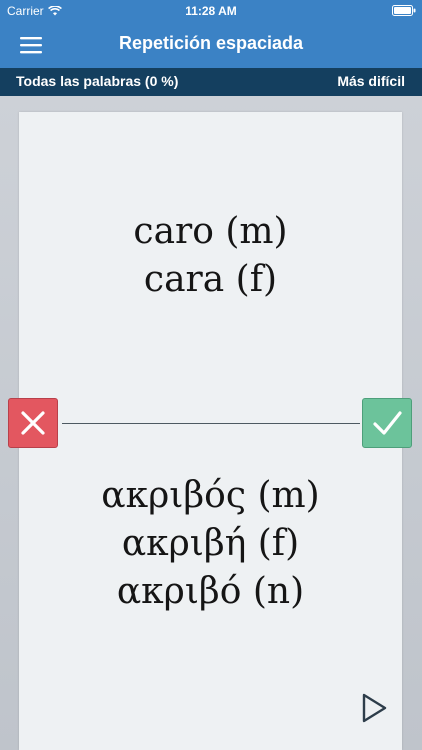  I want to click on back-line: ακριβή (f), so click(210, 543).